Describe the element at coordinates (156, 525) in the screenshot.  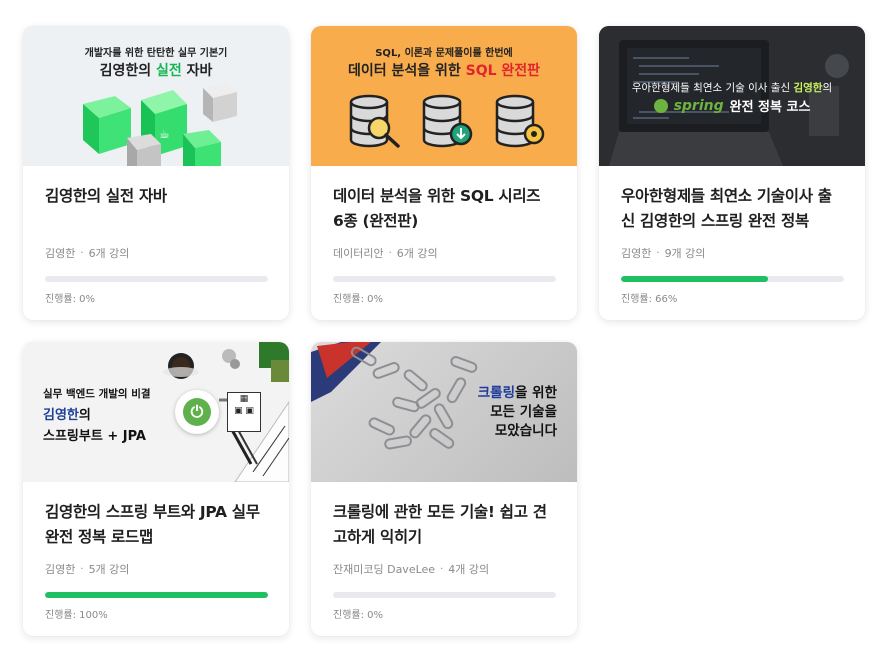
I see `course-title: 김영한의 스프링 부트와 JPA 실무 완전 정복 로드맵` at that location.